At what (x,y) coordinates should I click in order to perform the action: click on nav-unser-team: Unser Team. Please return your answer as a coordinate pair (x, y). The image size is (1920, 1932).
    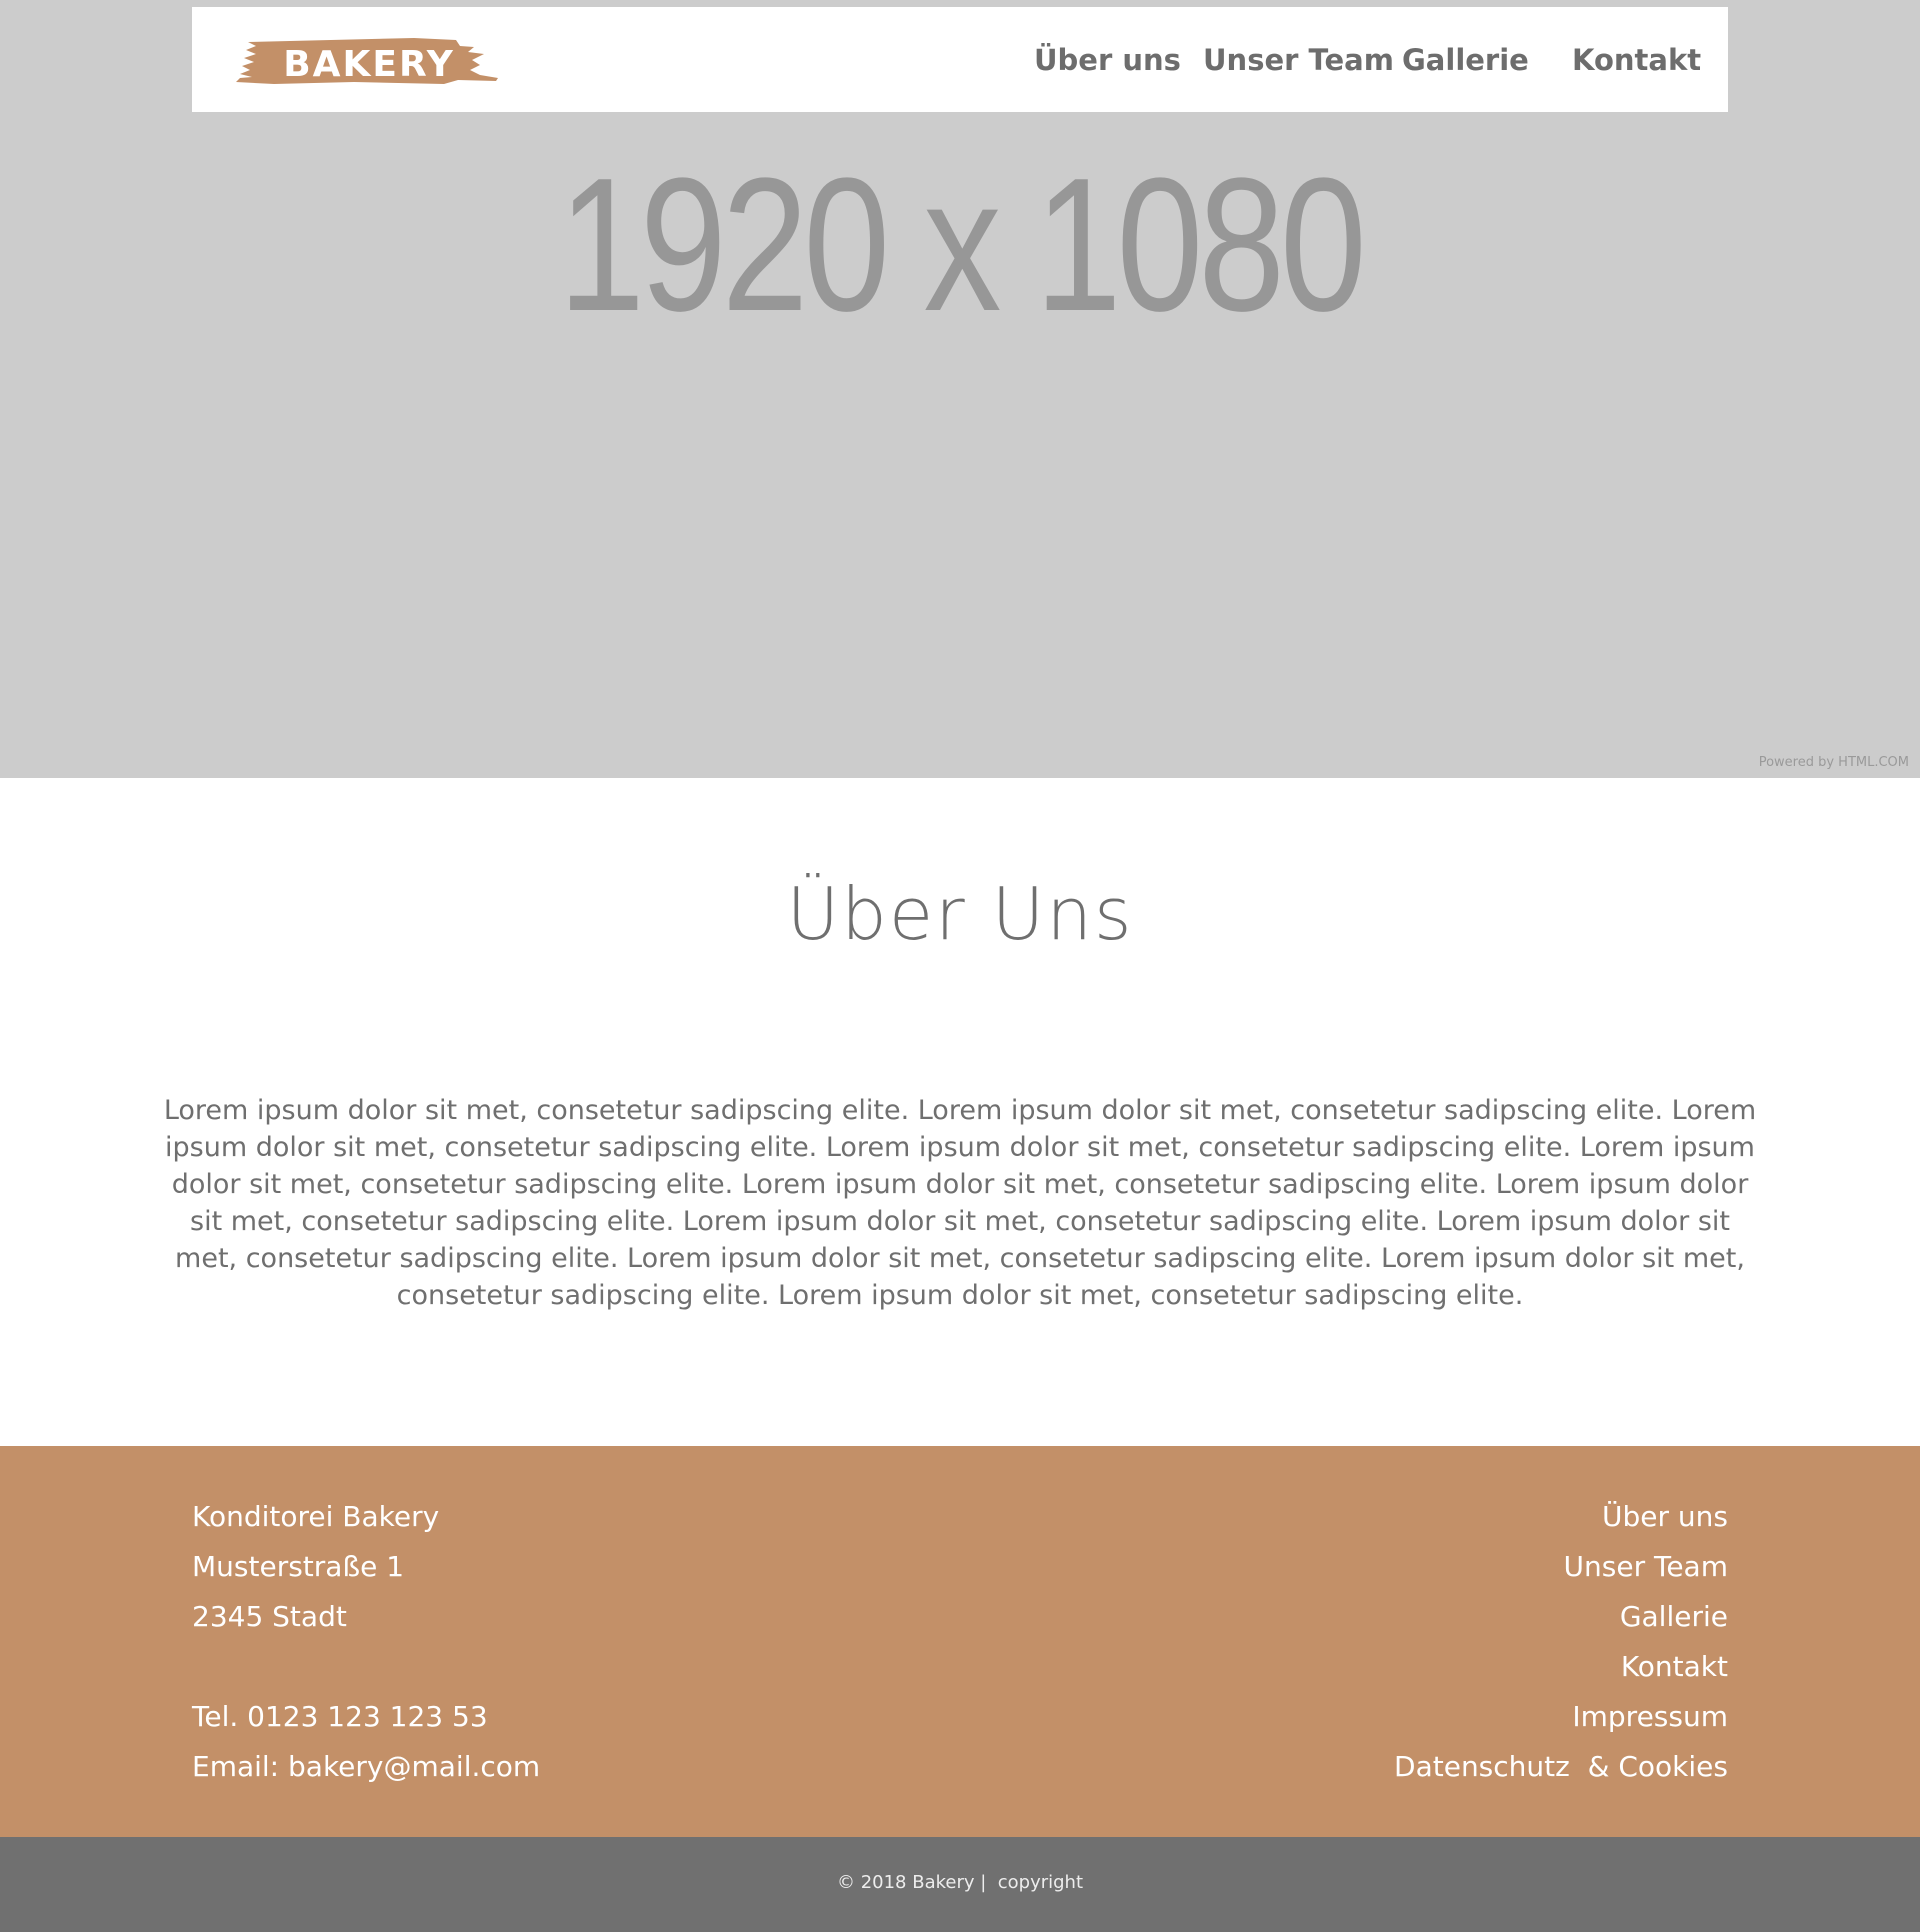
    Looking at the image, I should click on (1298, 60).